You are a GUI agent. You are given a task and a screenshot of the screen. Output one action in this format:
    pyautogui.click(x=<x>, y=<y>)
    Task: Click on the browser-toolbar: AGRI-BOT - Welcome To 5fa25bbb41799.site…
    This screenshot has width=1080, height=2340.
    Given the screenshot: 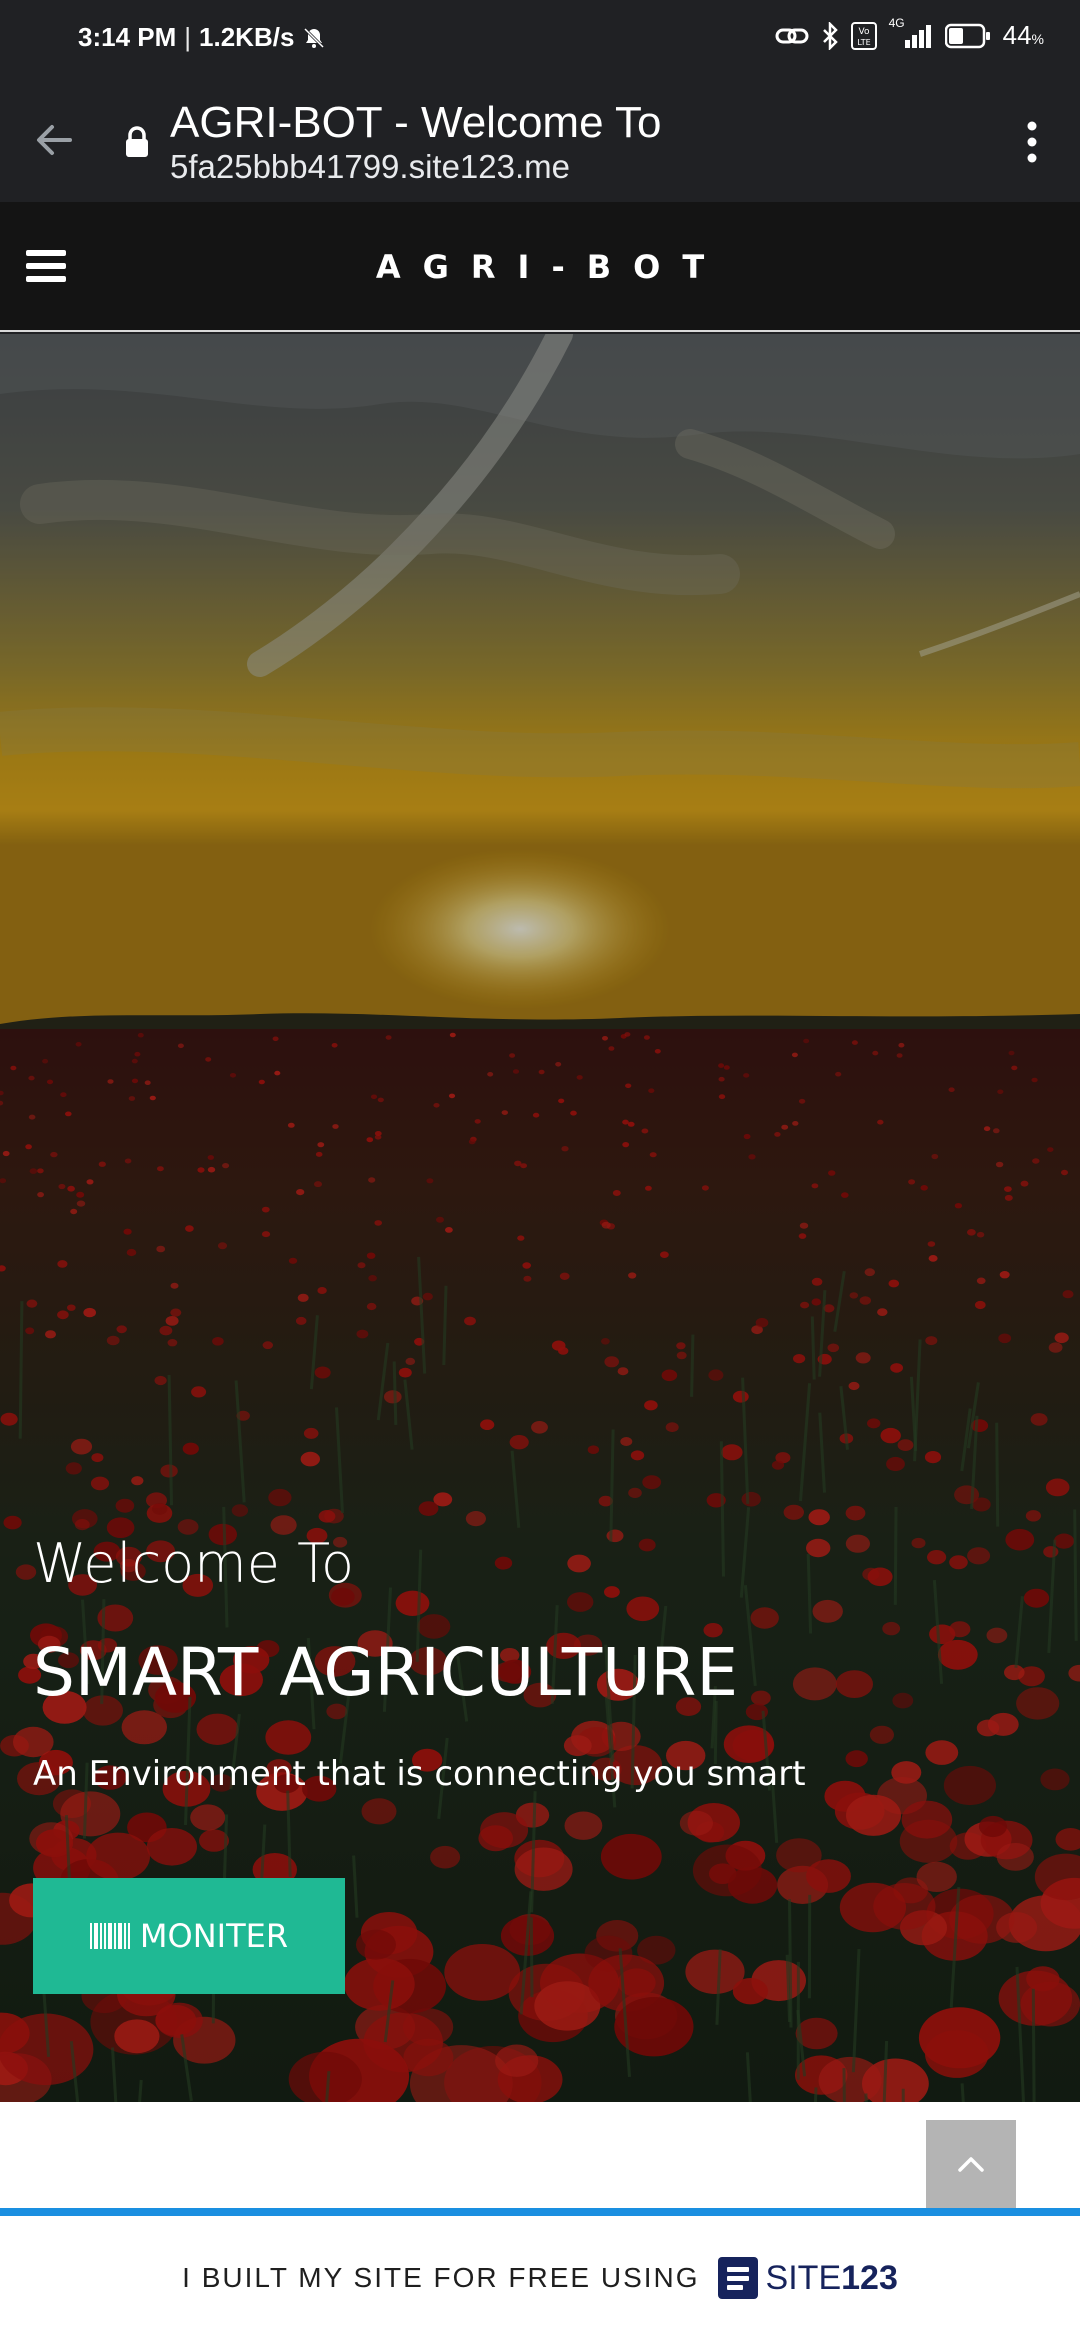 What is the action you would take?
    pyautogui.click(x=540, y=140)
    